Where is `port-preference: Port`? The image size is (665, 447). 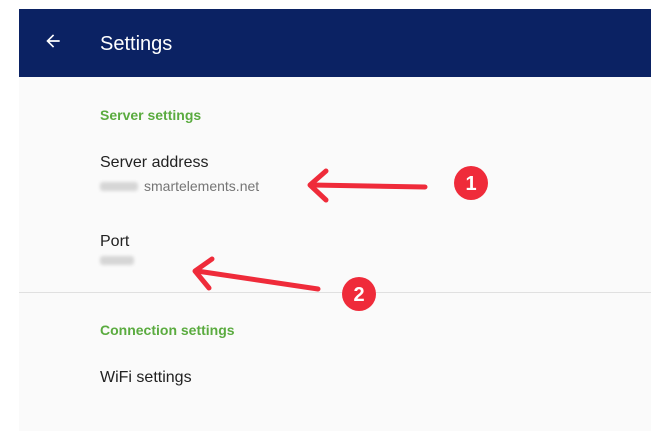 port-preference: Port is located at coordinates (335, 256).